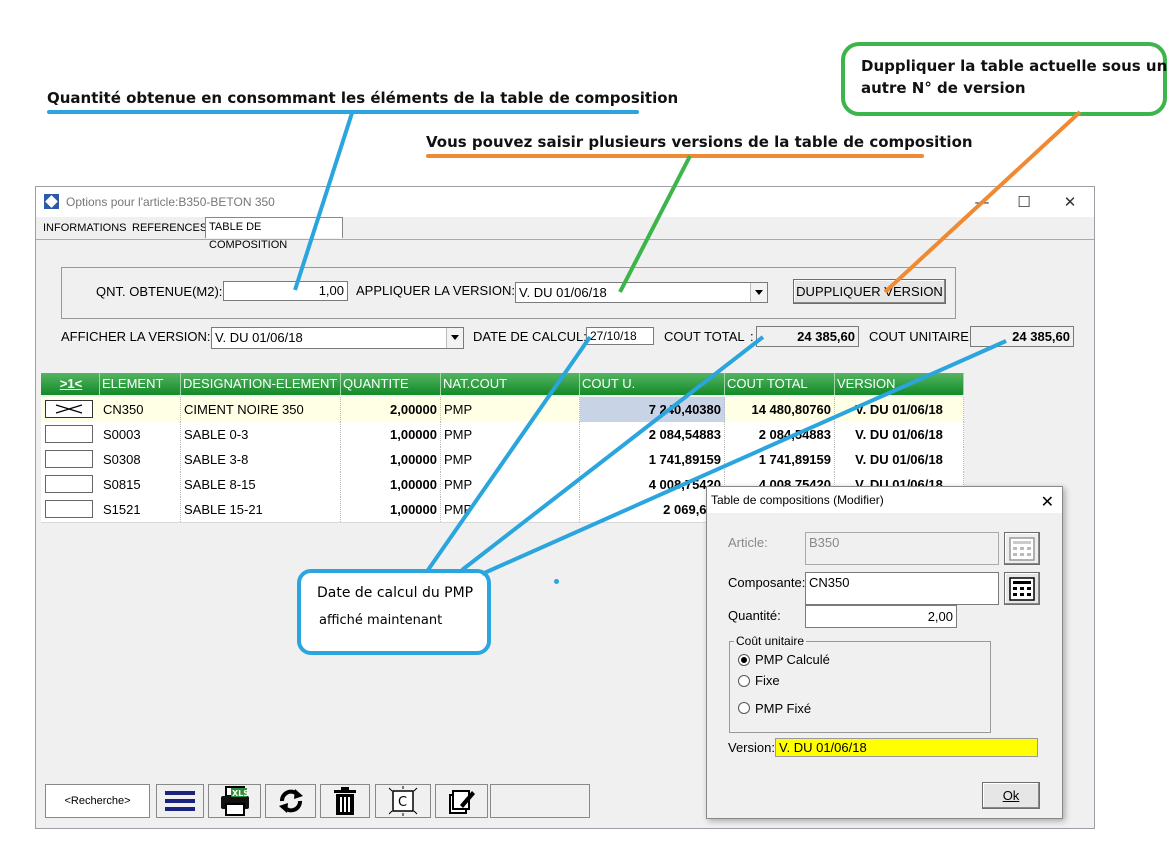 The width and height of the screenshot is (1172, 845). Describe the element at coordinates (982, 202) in the screenshot. I see `duplicate-arrow` at that location.